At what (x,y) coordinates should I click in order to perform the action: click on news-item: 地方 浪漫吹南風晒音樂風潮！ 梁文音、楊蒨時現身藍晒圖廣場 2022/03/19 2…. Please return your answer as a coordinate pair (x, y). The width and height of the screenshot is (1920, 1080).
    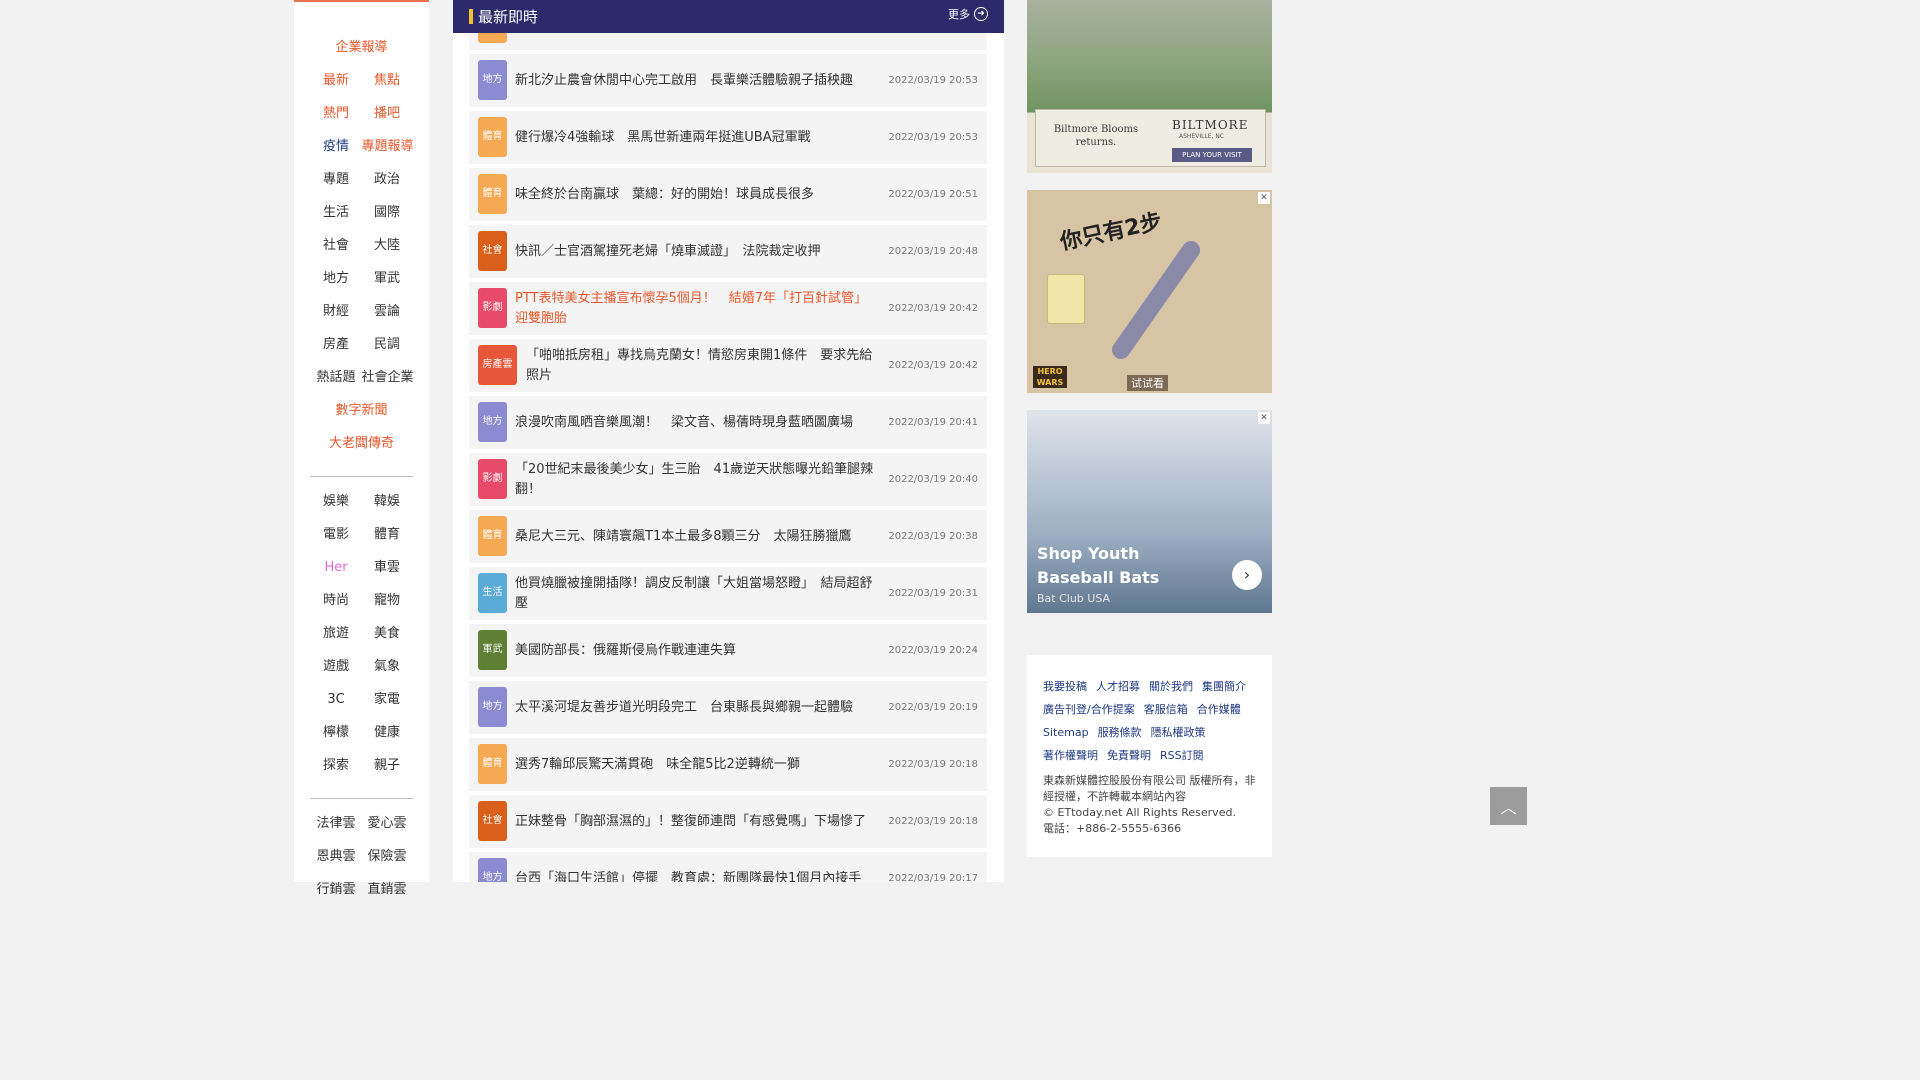
    Looking at the image, I should click on (728, 422).